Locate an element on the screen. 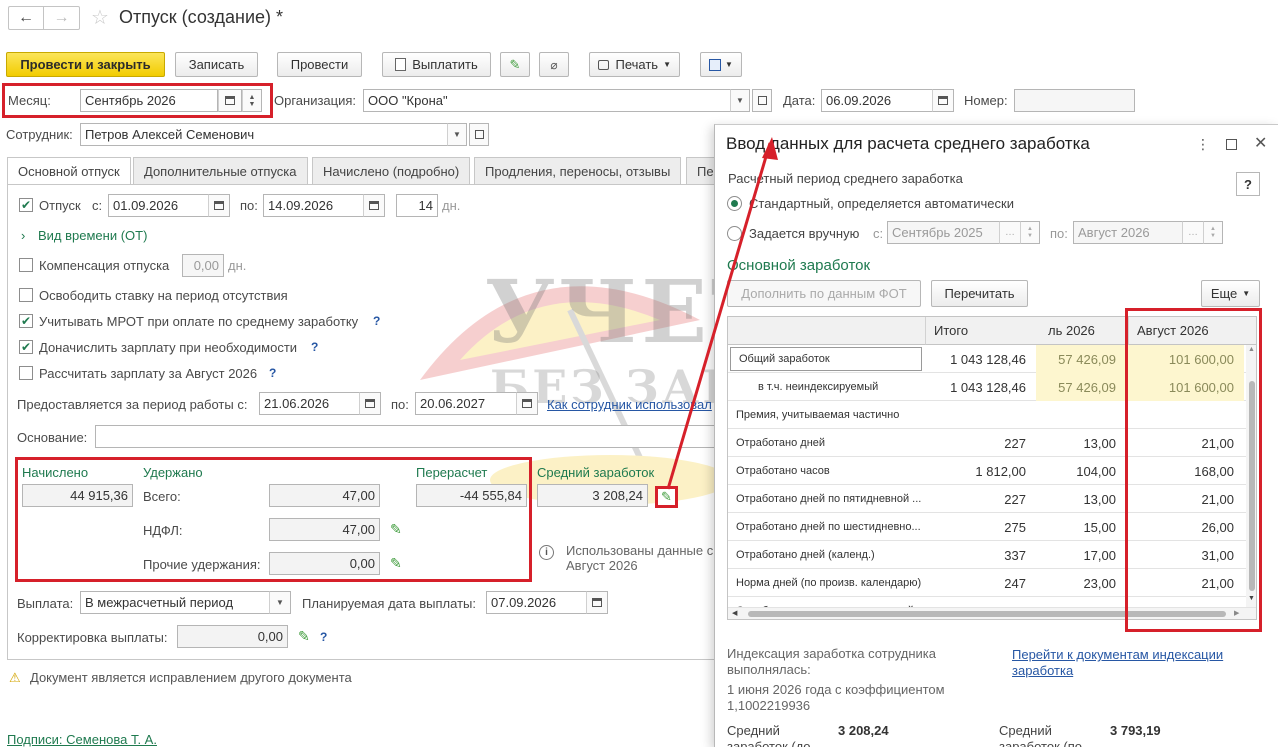  tab-additional-vacations: Дополнительные отпуска is located at coordinates (220, 170).